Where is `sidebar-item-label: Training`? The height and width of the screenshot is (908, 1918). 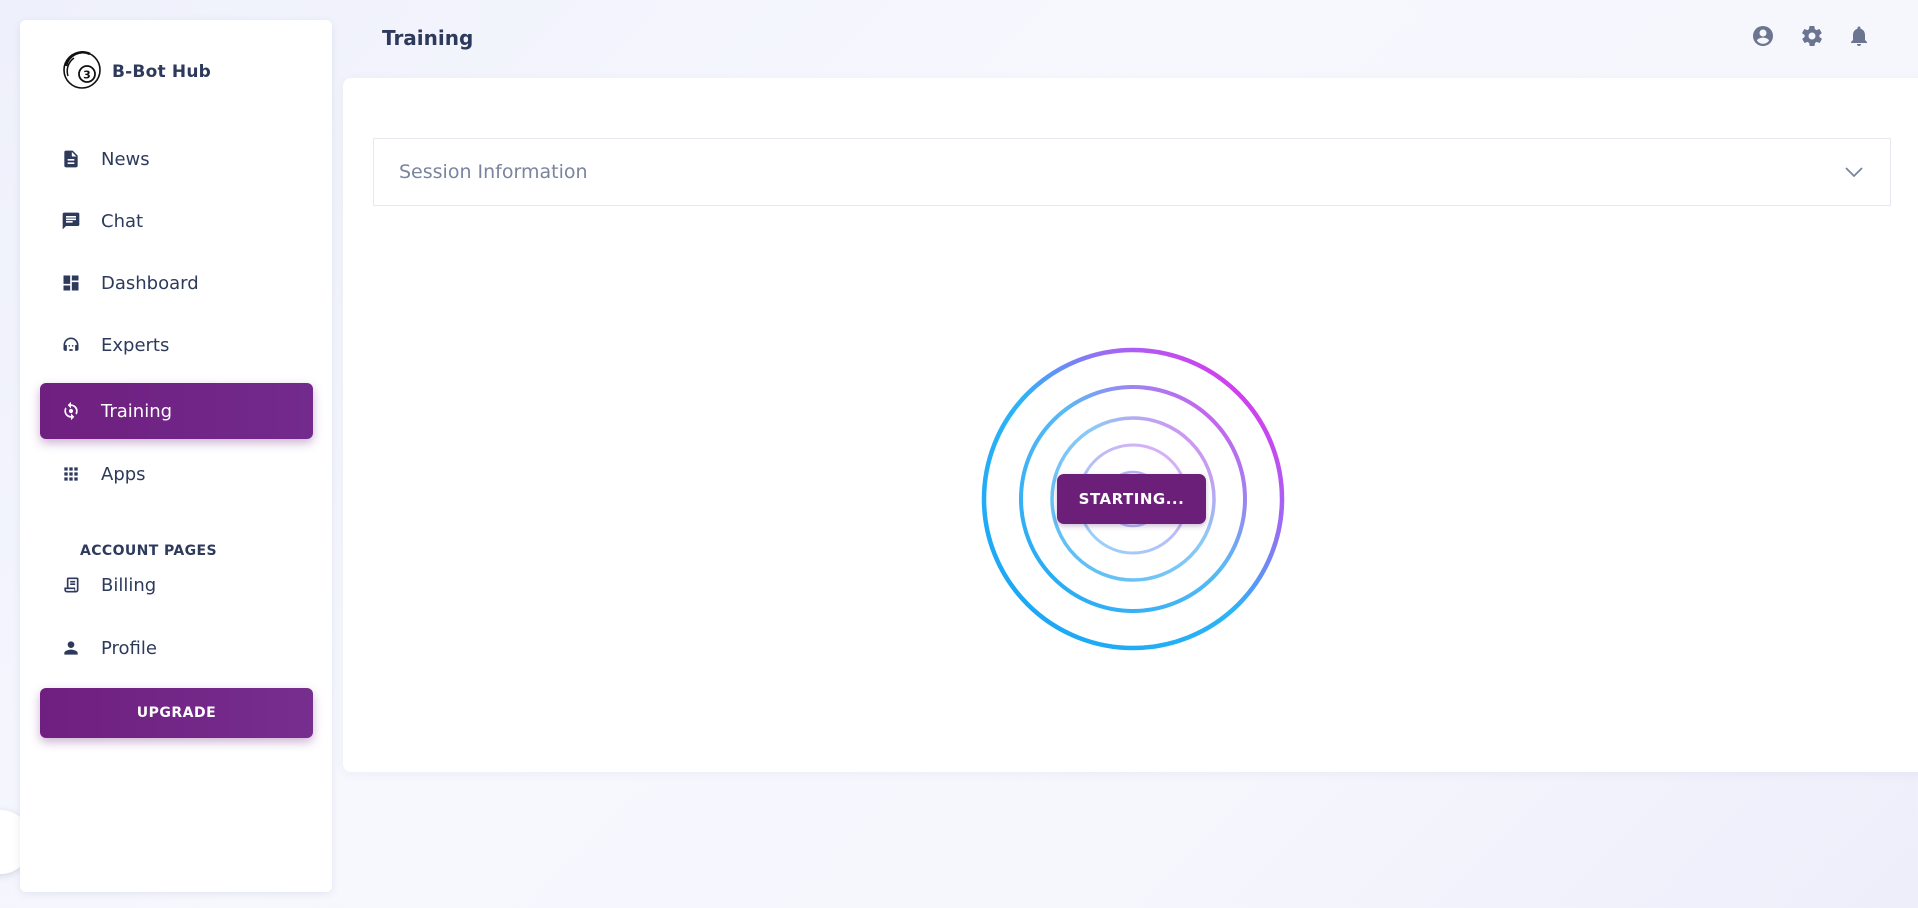
sidebar-item-label: Training is located at coordinates (137, 411).